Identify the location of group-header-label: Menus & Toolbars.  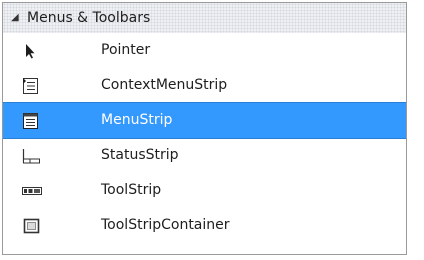
(89, 18).